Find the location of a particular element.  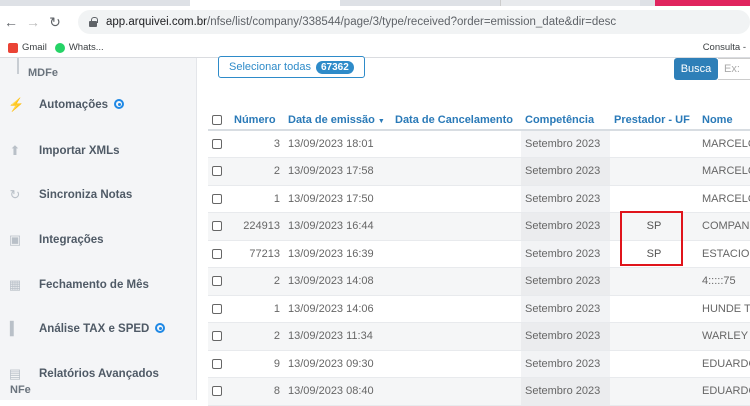

sidebar-item-sincroniza-notas: ↻ Sincroniza Notas is located at coordinates (98, 195).